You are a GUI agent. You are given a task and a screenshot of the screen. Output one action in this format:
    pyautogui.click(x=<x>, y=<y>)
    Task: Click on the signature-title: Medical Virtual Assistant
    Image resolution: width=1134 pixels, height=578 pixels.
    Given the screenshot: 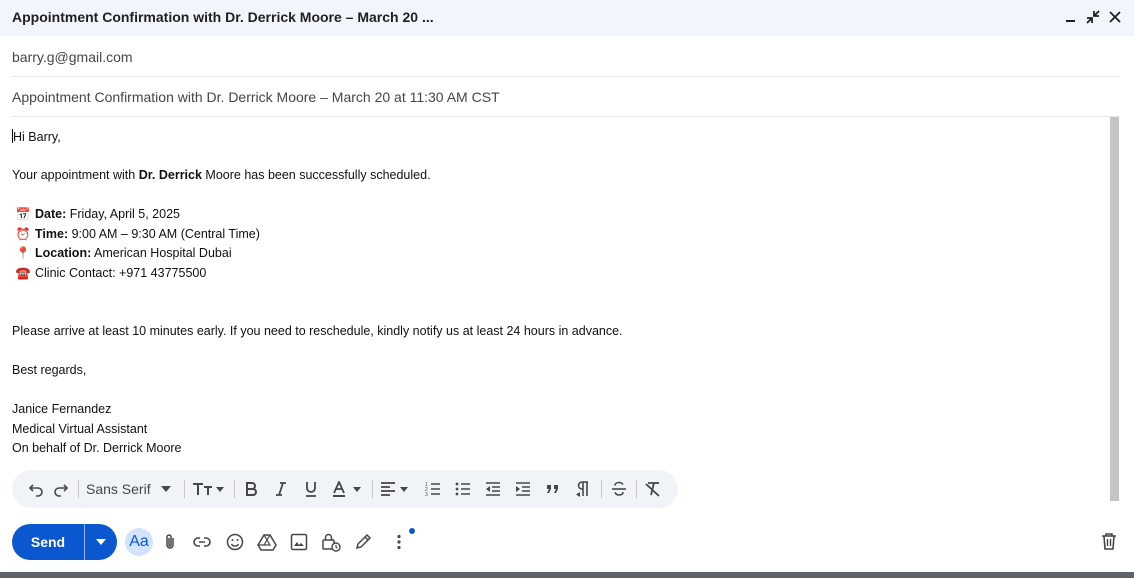 What is the action you would take?
    pyautogui.click(x=80, y=429)
    